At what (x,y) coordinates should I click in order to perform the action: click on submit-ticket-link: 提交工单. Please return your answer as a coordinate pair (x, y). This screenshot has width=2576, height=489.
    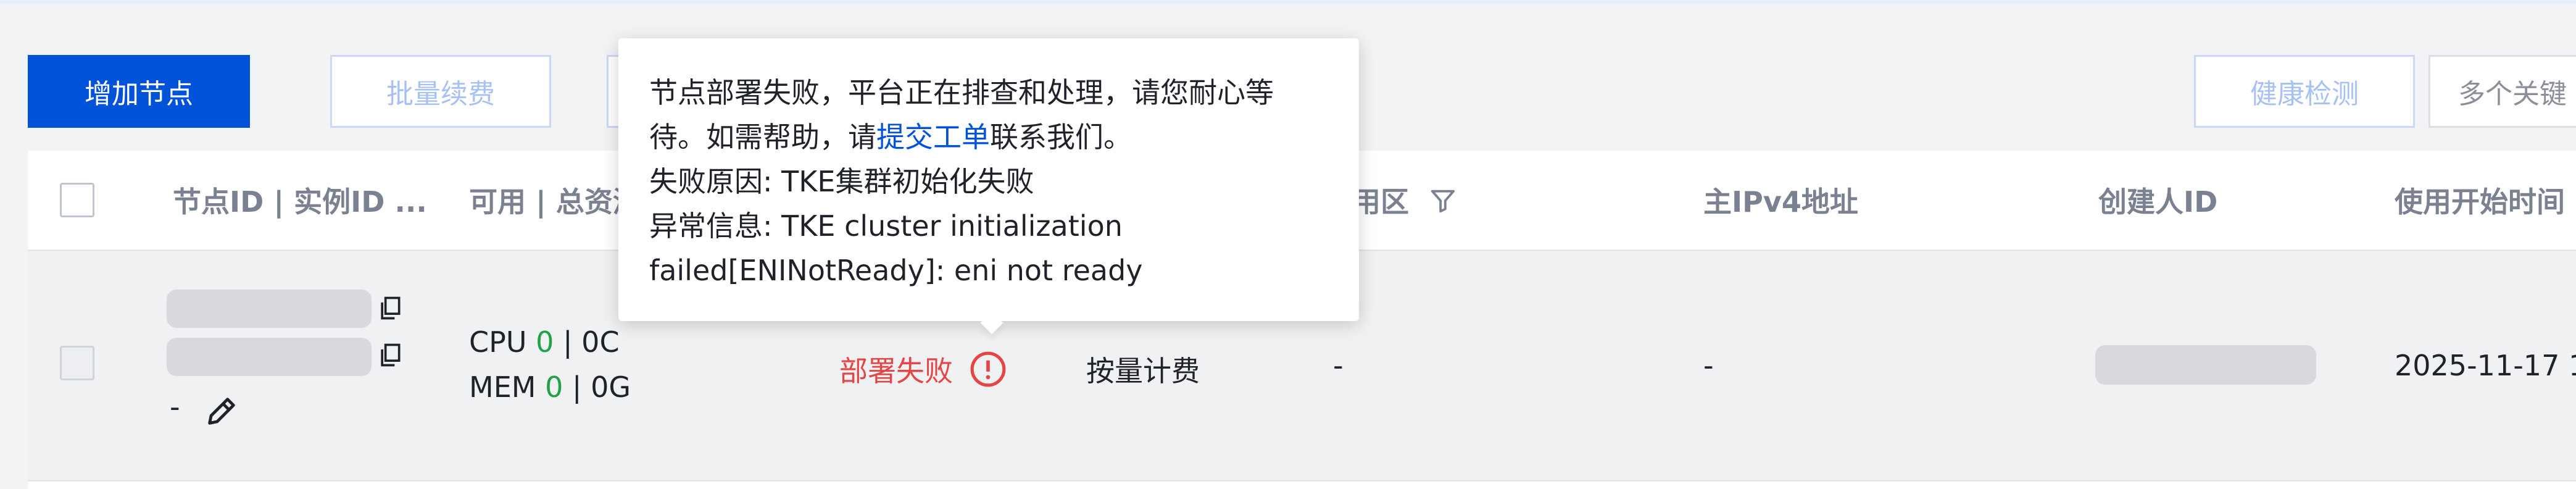
    Looking at the image, I should click on (933, 137).